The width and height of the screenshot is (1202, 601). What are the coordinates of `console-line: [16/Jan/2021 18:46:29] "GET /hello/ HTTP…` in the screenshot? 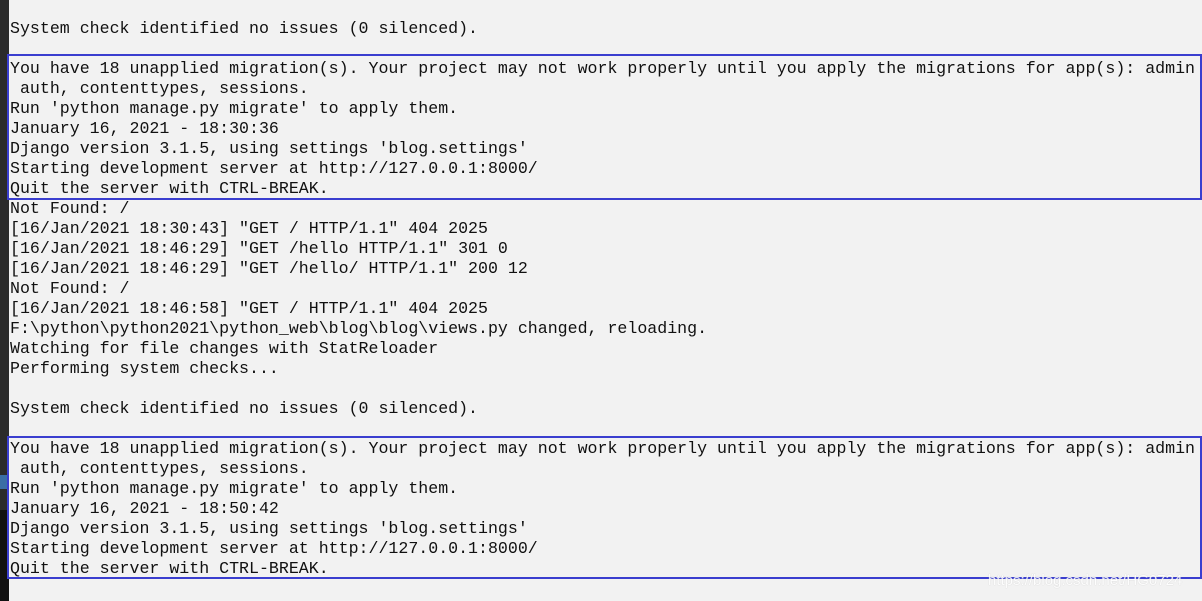 It's located at (269, 268).